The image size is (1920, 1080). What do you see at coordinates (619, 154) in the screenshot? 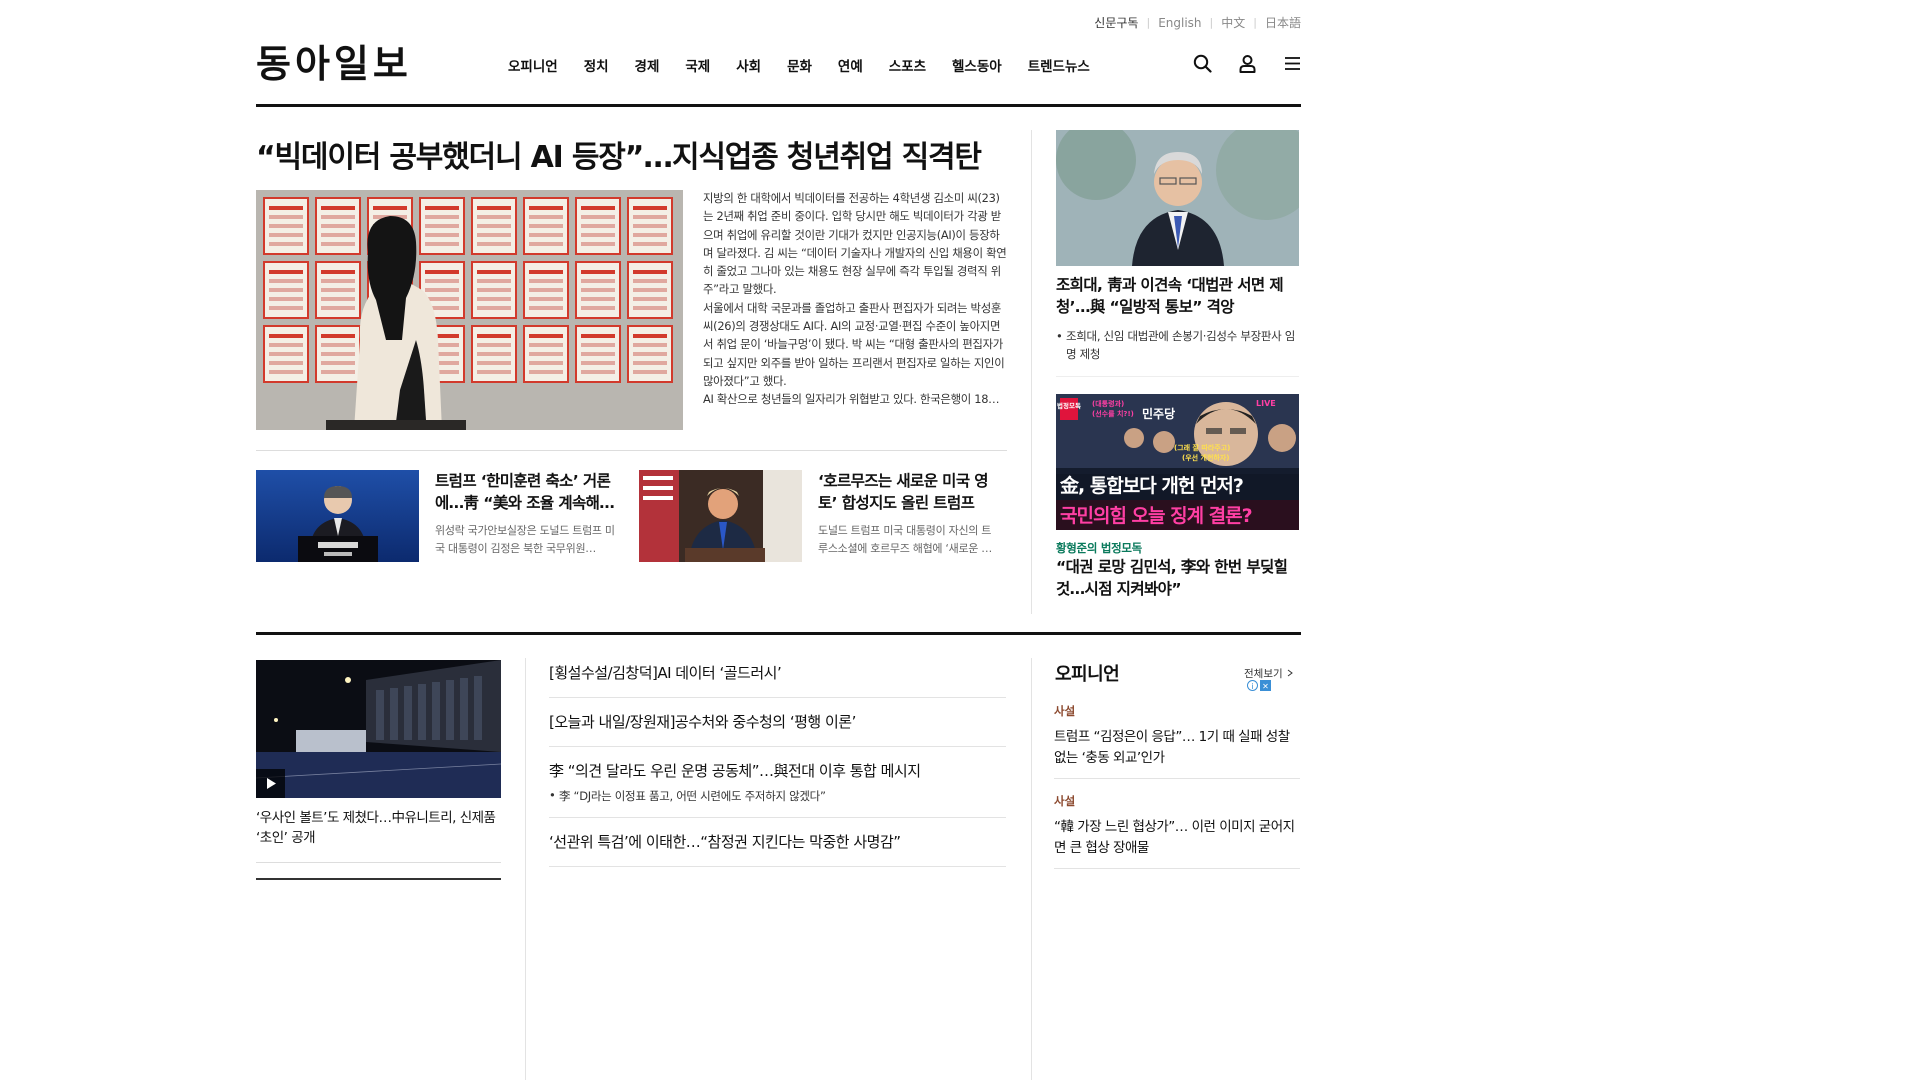
I see `top-story-title: “빅데이터 공부했더니 AI 등장”…지식업종 청년취업 직격탄` at bounding box center [619, 154].